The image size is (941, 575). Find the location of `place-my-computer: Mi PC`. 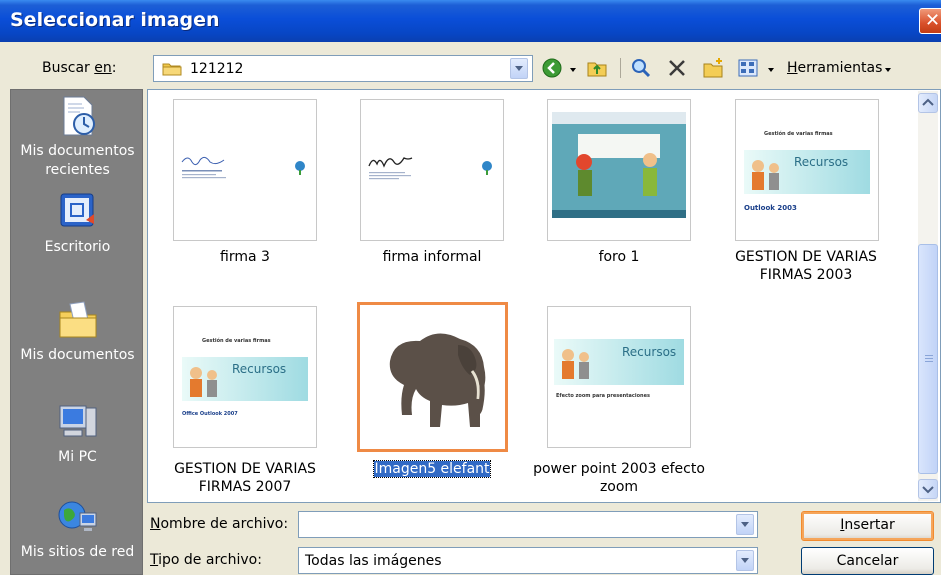

place-my-computer: Mi PC is located at coordinates (77, 433).